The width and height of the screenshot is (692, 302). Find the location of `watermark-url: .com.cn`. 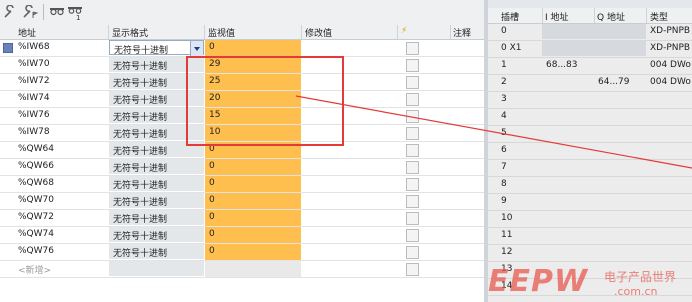

watermark-url: .com.cn is located at coordinates (636, 291).